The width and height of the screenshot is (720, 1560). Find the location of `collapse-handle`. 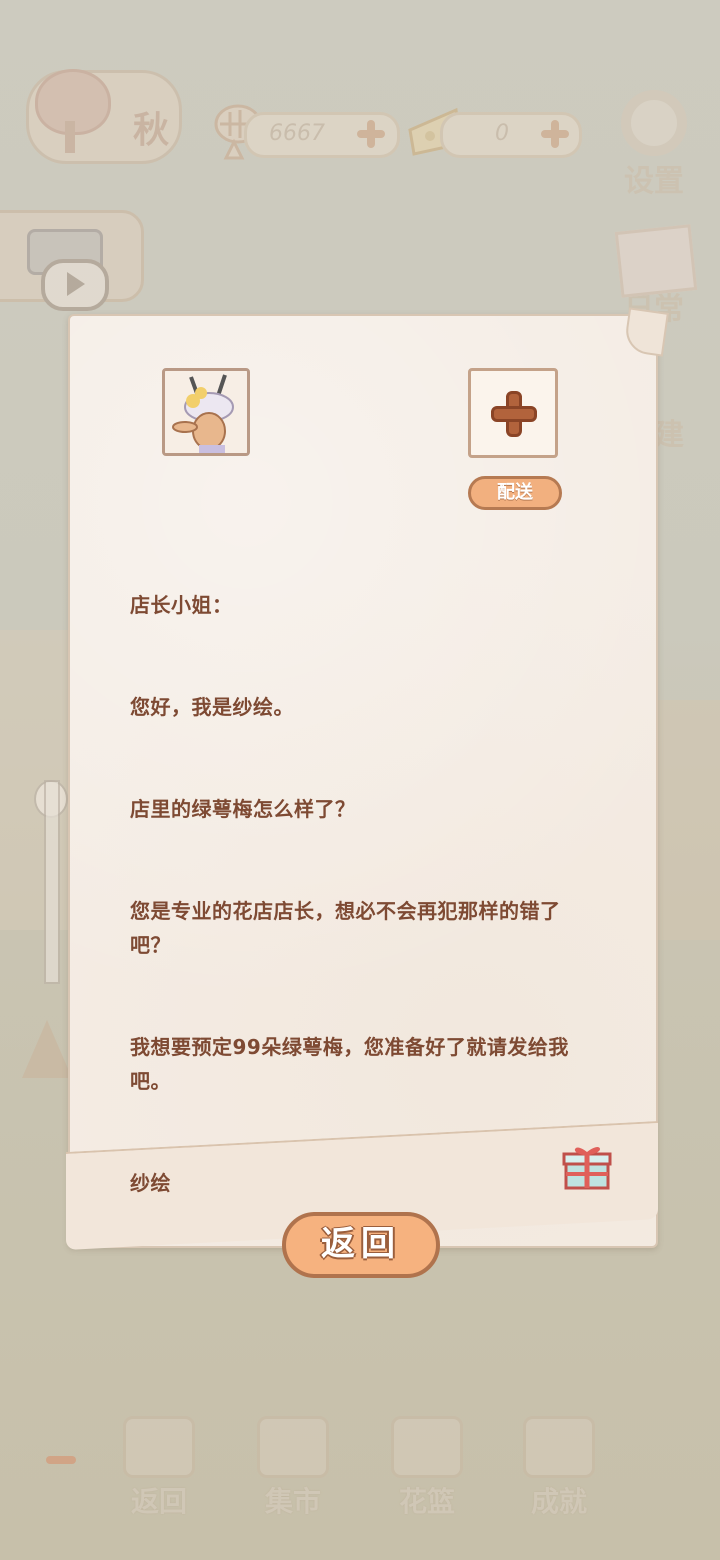

collapse-handle is located at coordinates (61, 1460).